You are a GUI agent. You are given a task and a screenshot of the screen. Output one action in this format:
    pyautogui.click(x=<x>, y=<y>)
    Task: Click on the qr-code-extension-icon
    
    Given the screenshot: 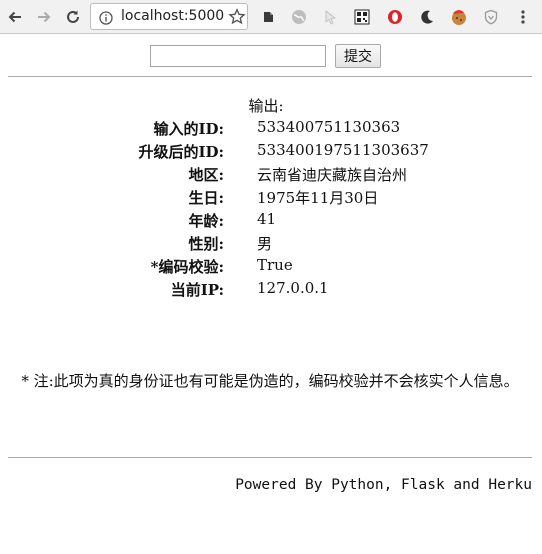 What is the action you would take?
    pyautogui.click(x=362, y=17)
    